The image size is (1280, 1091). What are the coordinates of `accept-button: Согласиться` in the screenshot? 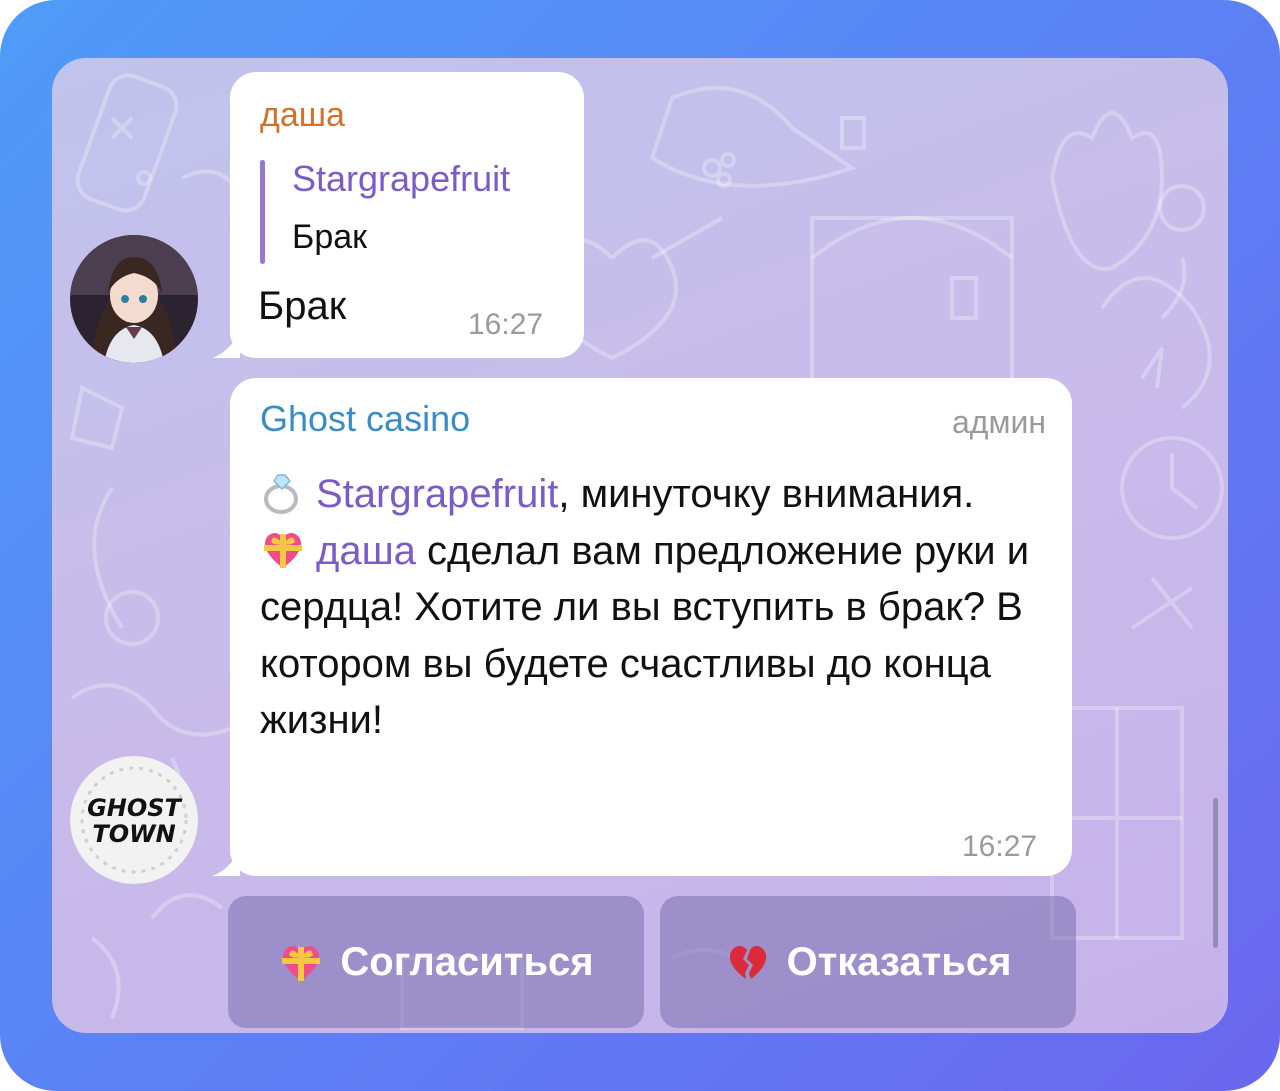 It's located at (436, 962).